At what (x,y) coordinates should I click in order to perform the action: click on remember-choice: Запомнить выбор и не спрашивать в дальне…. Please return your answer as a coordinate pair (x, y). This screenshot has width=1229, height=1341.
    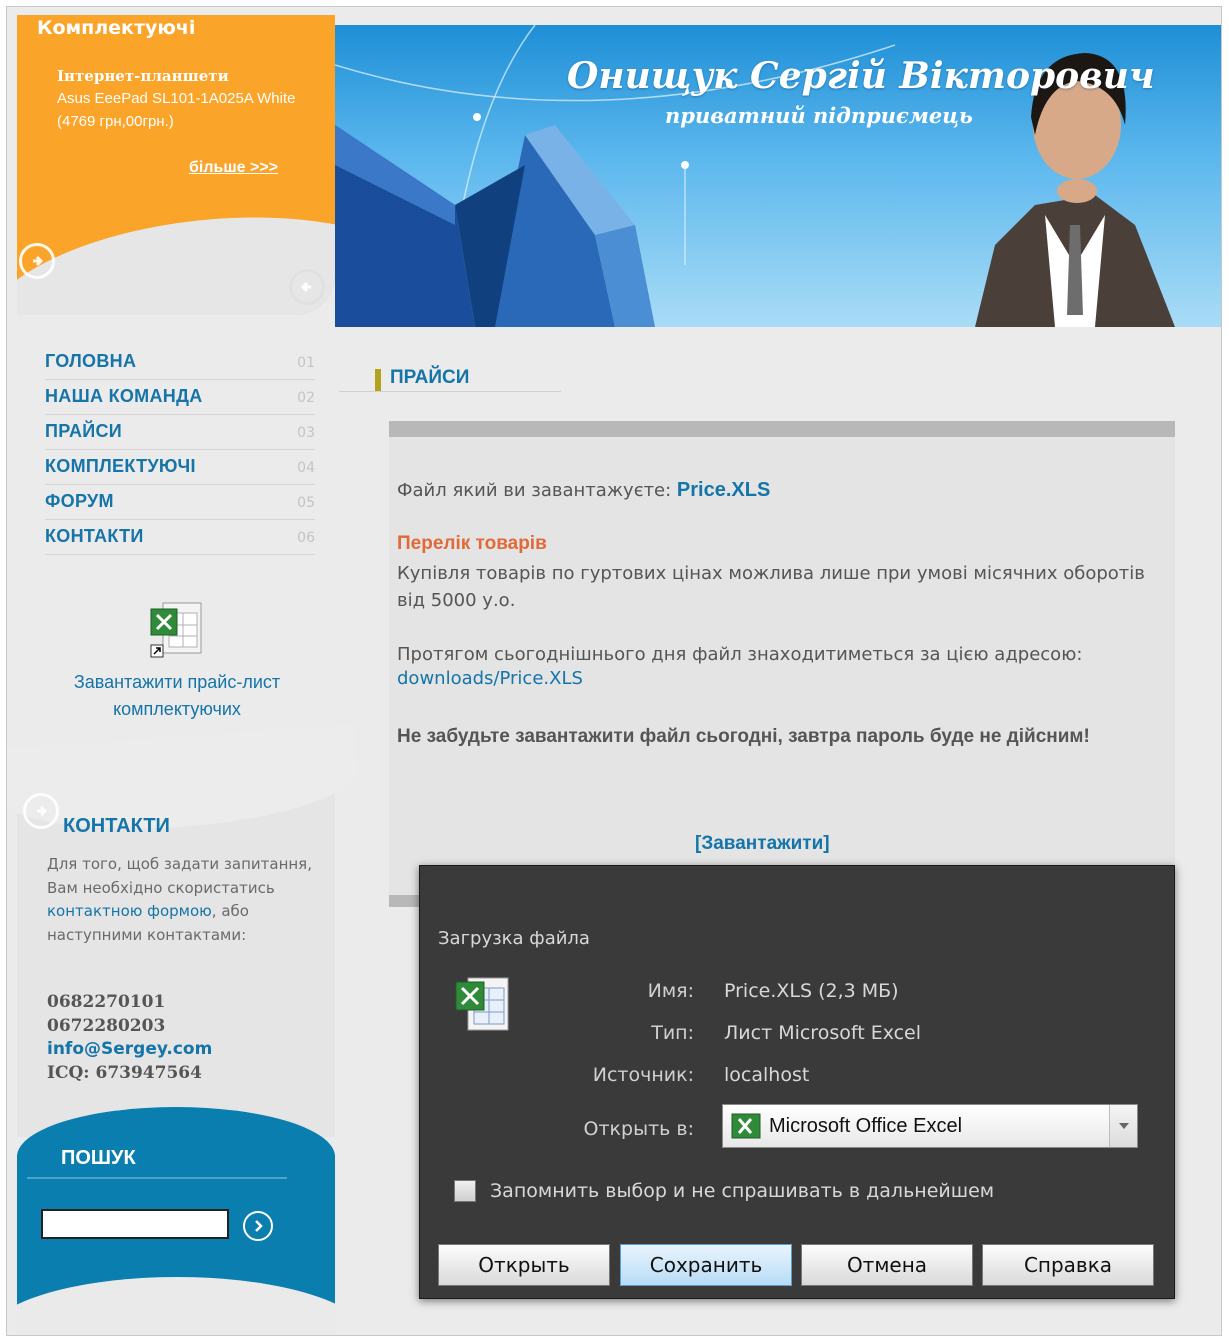
    Looking at the image, I should click on (724, 1191).